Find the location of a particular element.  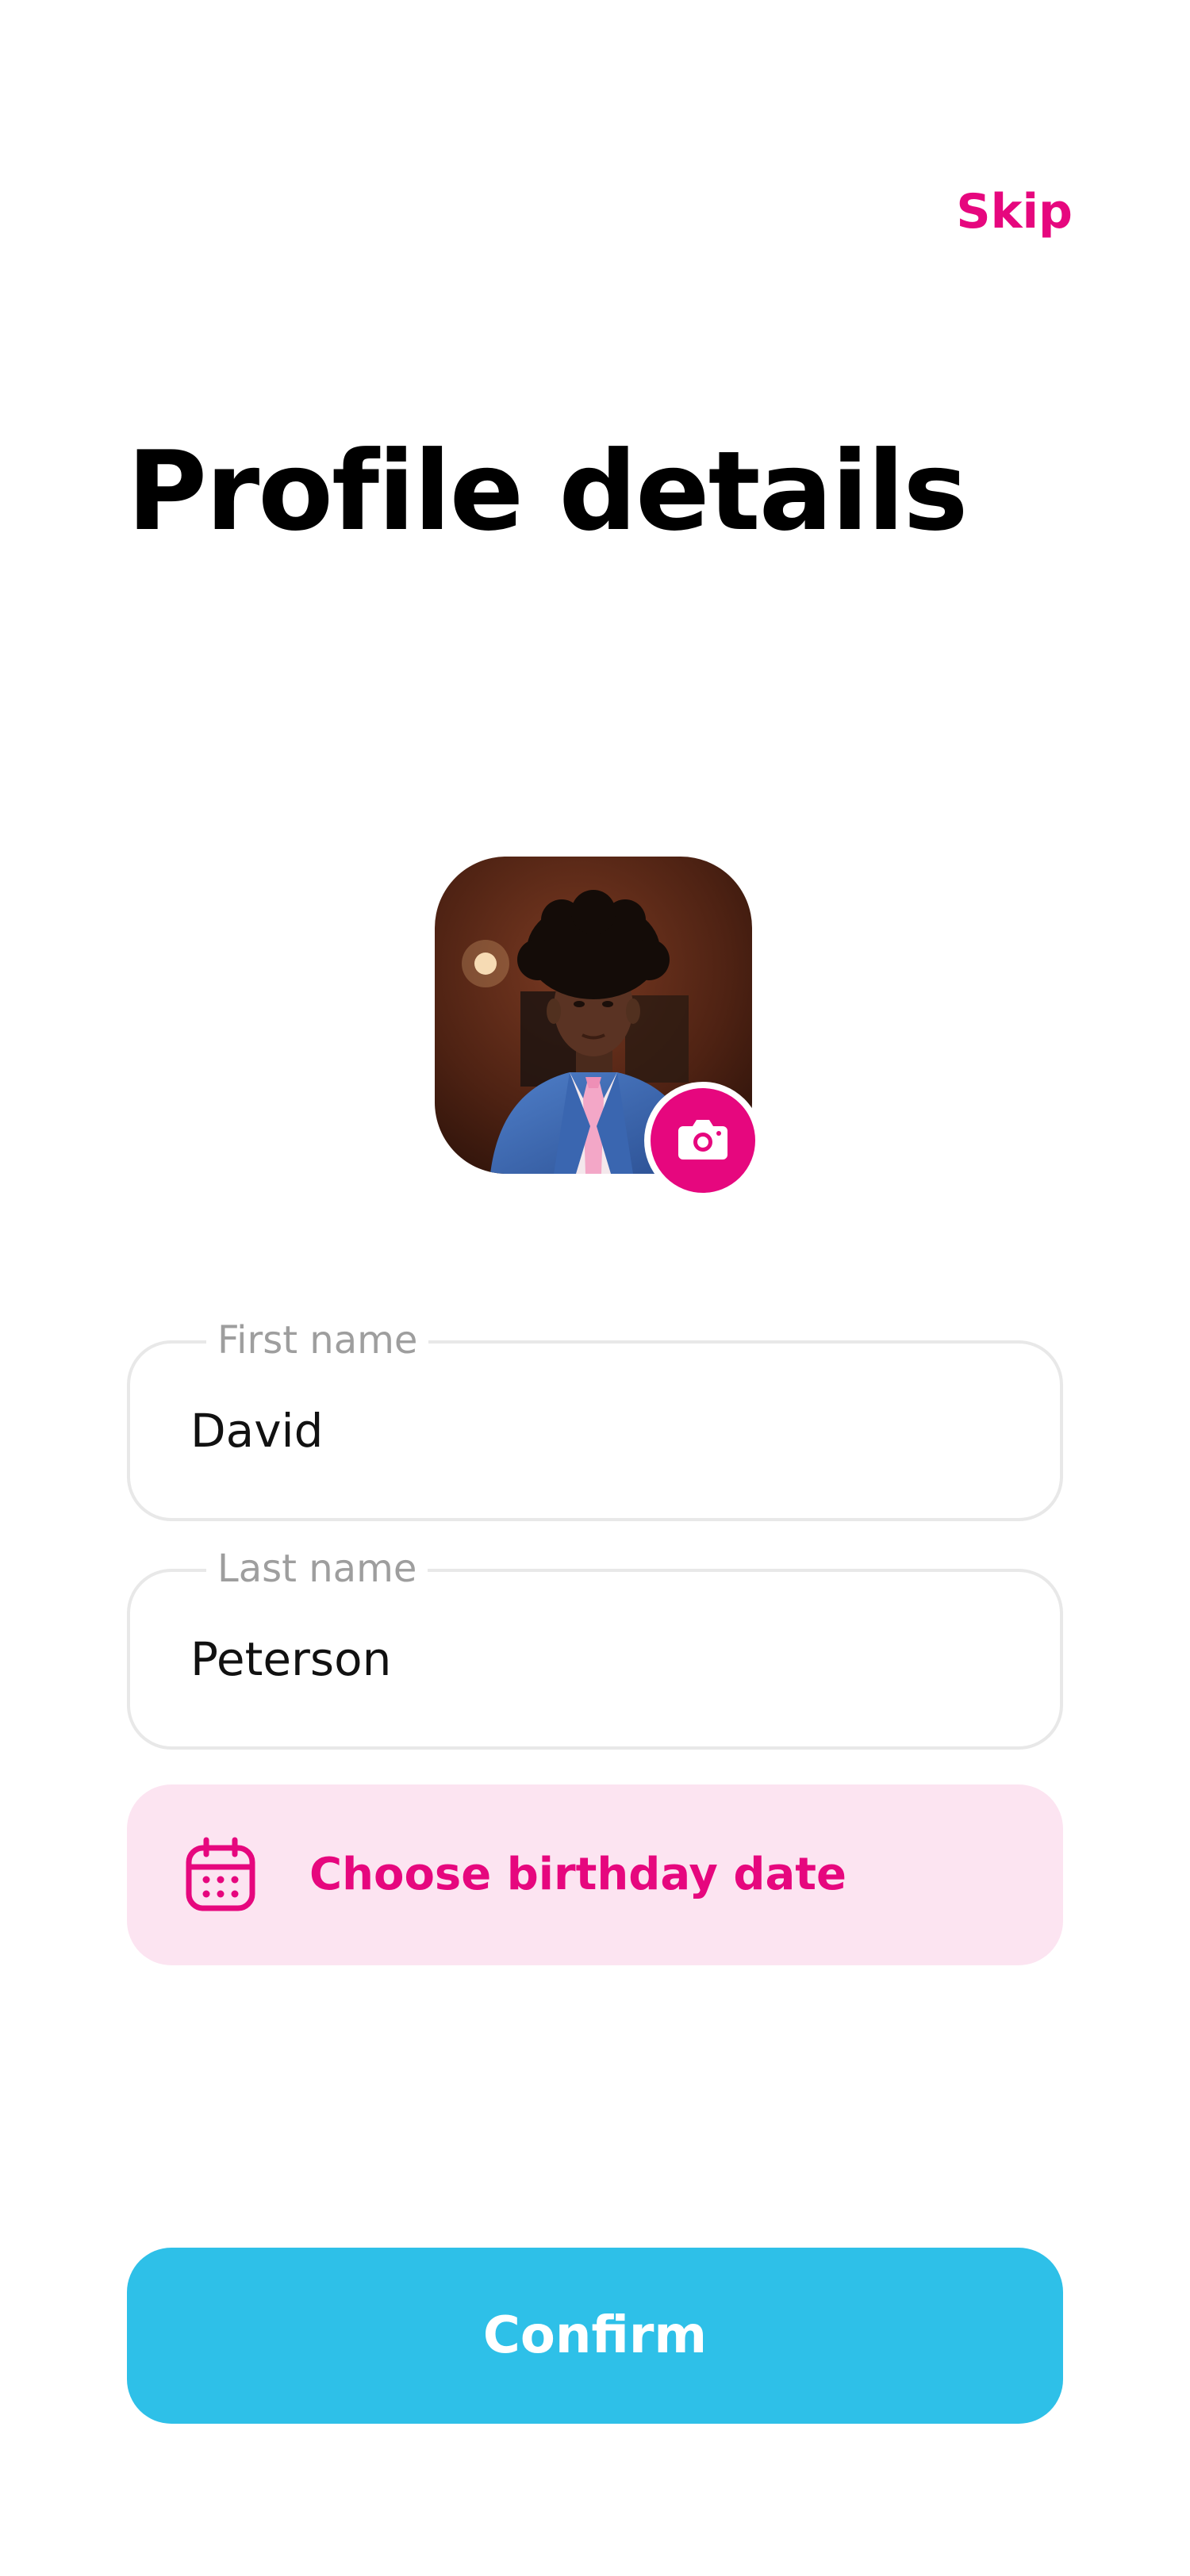

last-name-field: Last name is located at coordinates (595, 1646).